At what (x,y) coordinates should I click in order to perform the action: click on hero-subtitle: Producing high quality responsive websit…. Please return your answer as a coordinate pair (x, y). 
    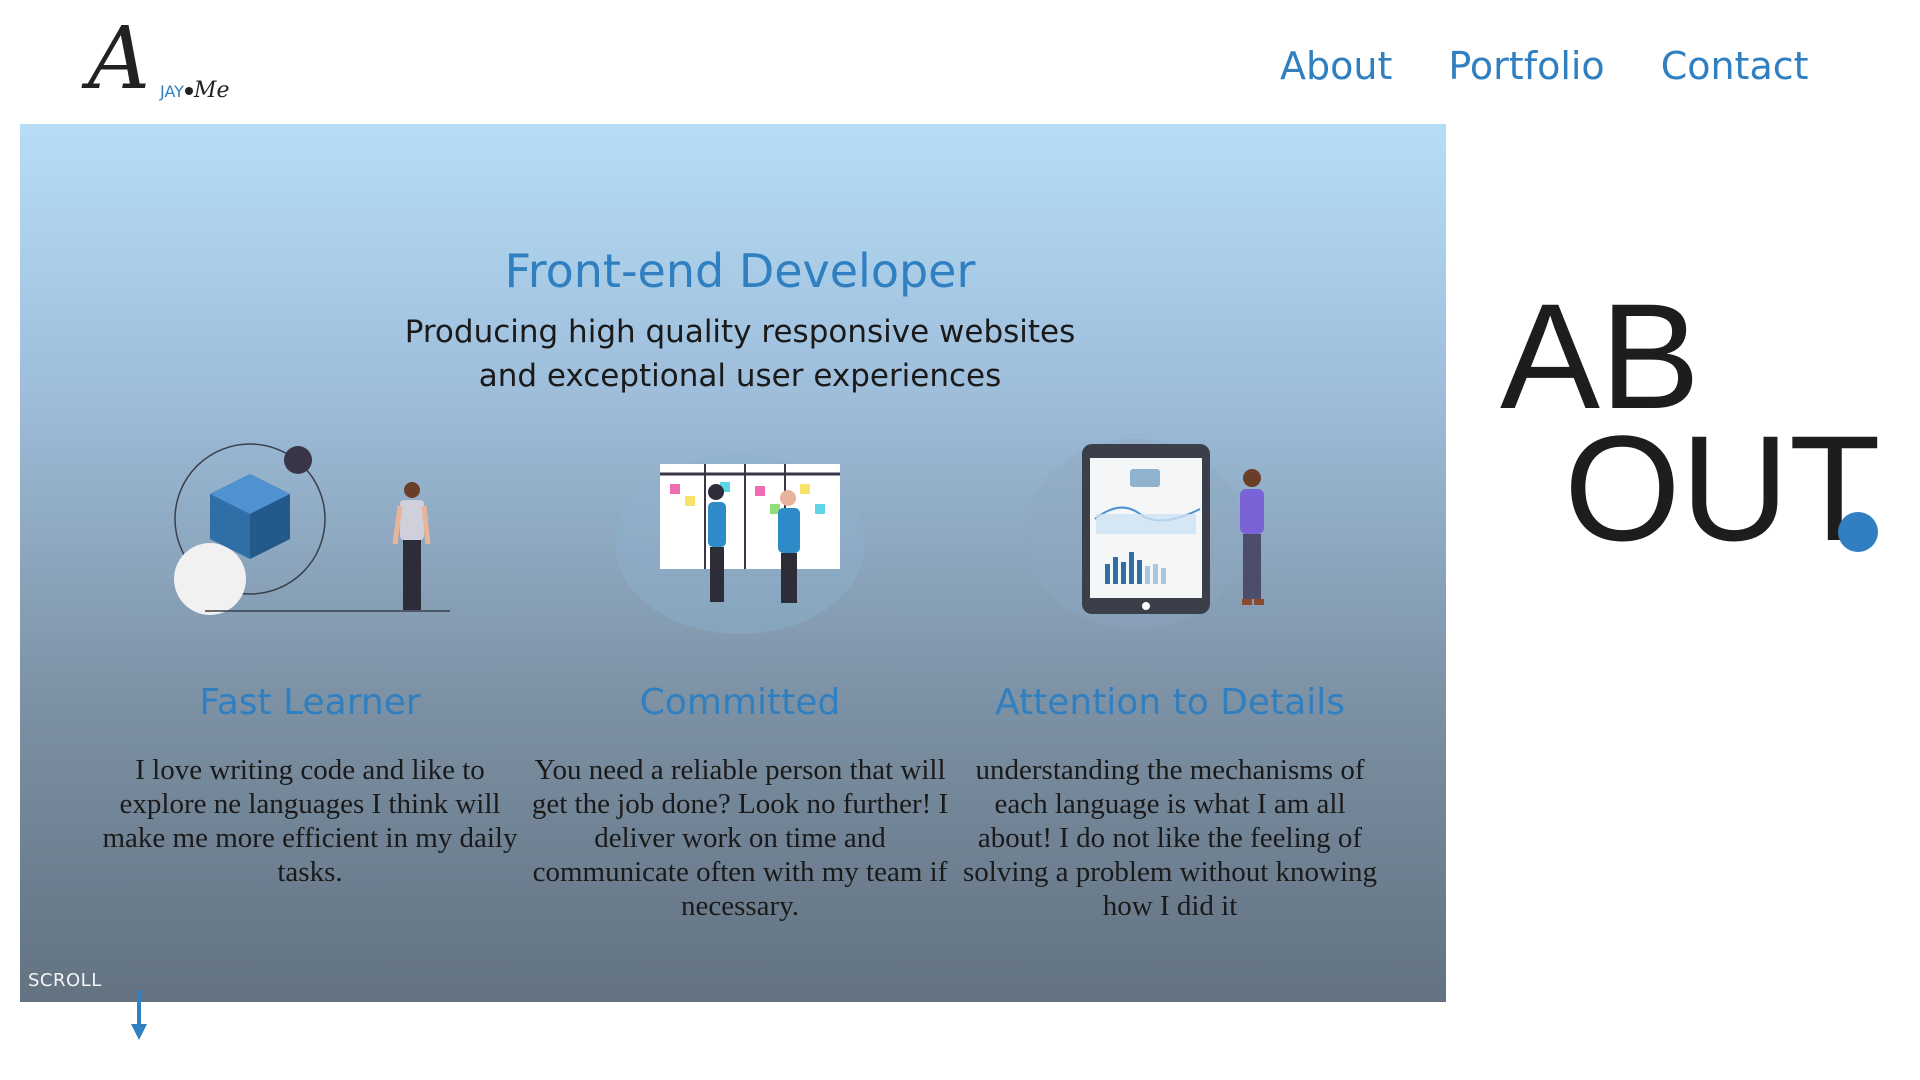
    Looking at the image, I should click on (740, 354).